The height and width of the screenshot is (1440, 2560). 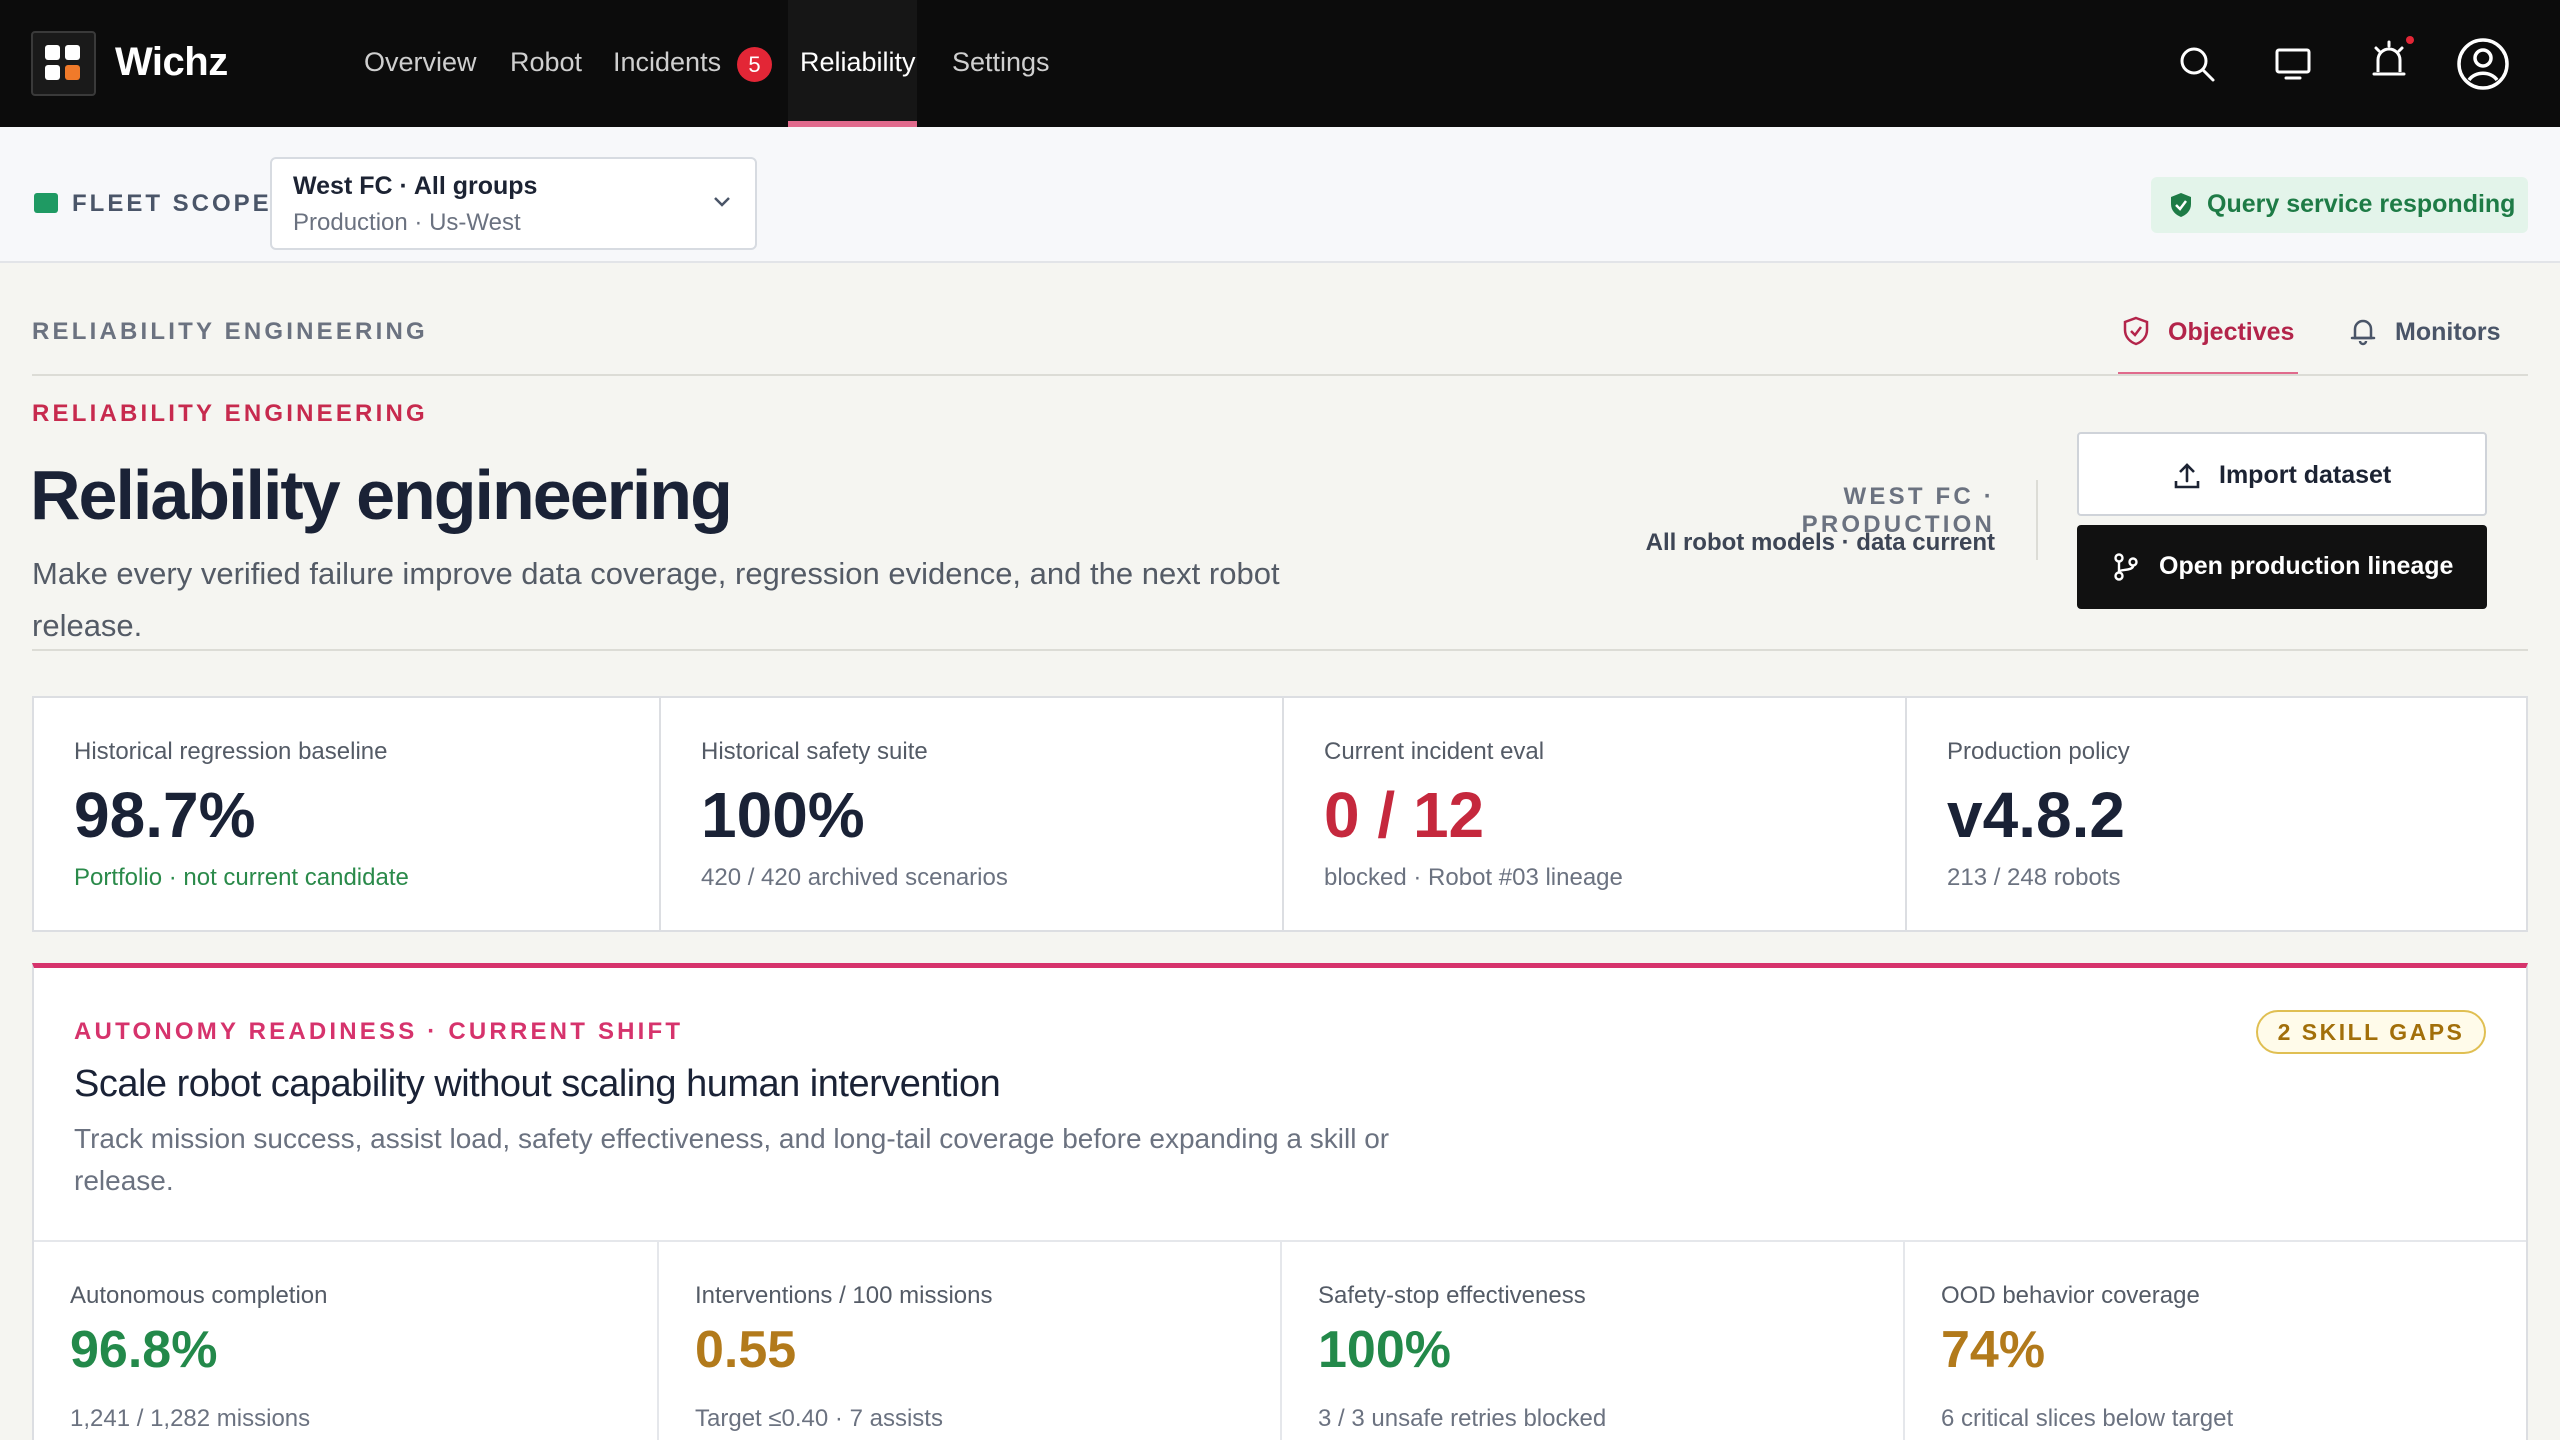 What do you see at coordinates (1434, 751) in the screenshot?
I see `kpi-label: Current incident eval` at bounding box center [1434, 751].